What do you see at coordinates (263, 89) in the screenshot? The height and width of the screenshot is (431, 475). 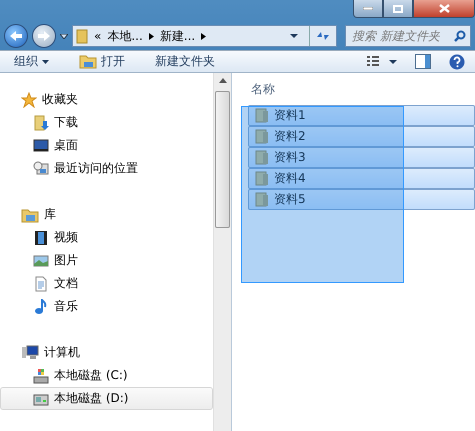 I see `column-header: 名称` at bounding box center [263, 89].